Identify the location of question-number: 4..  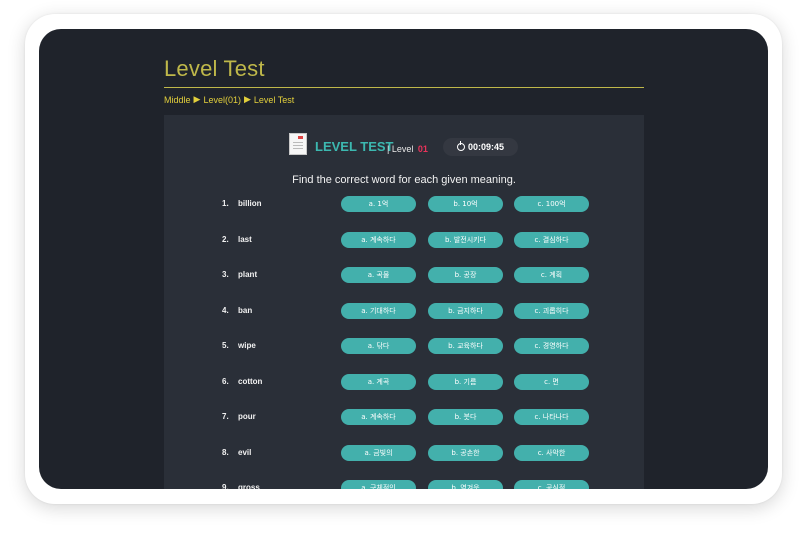
(225, 310).